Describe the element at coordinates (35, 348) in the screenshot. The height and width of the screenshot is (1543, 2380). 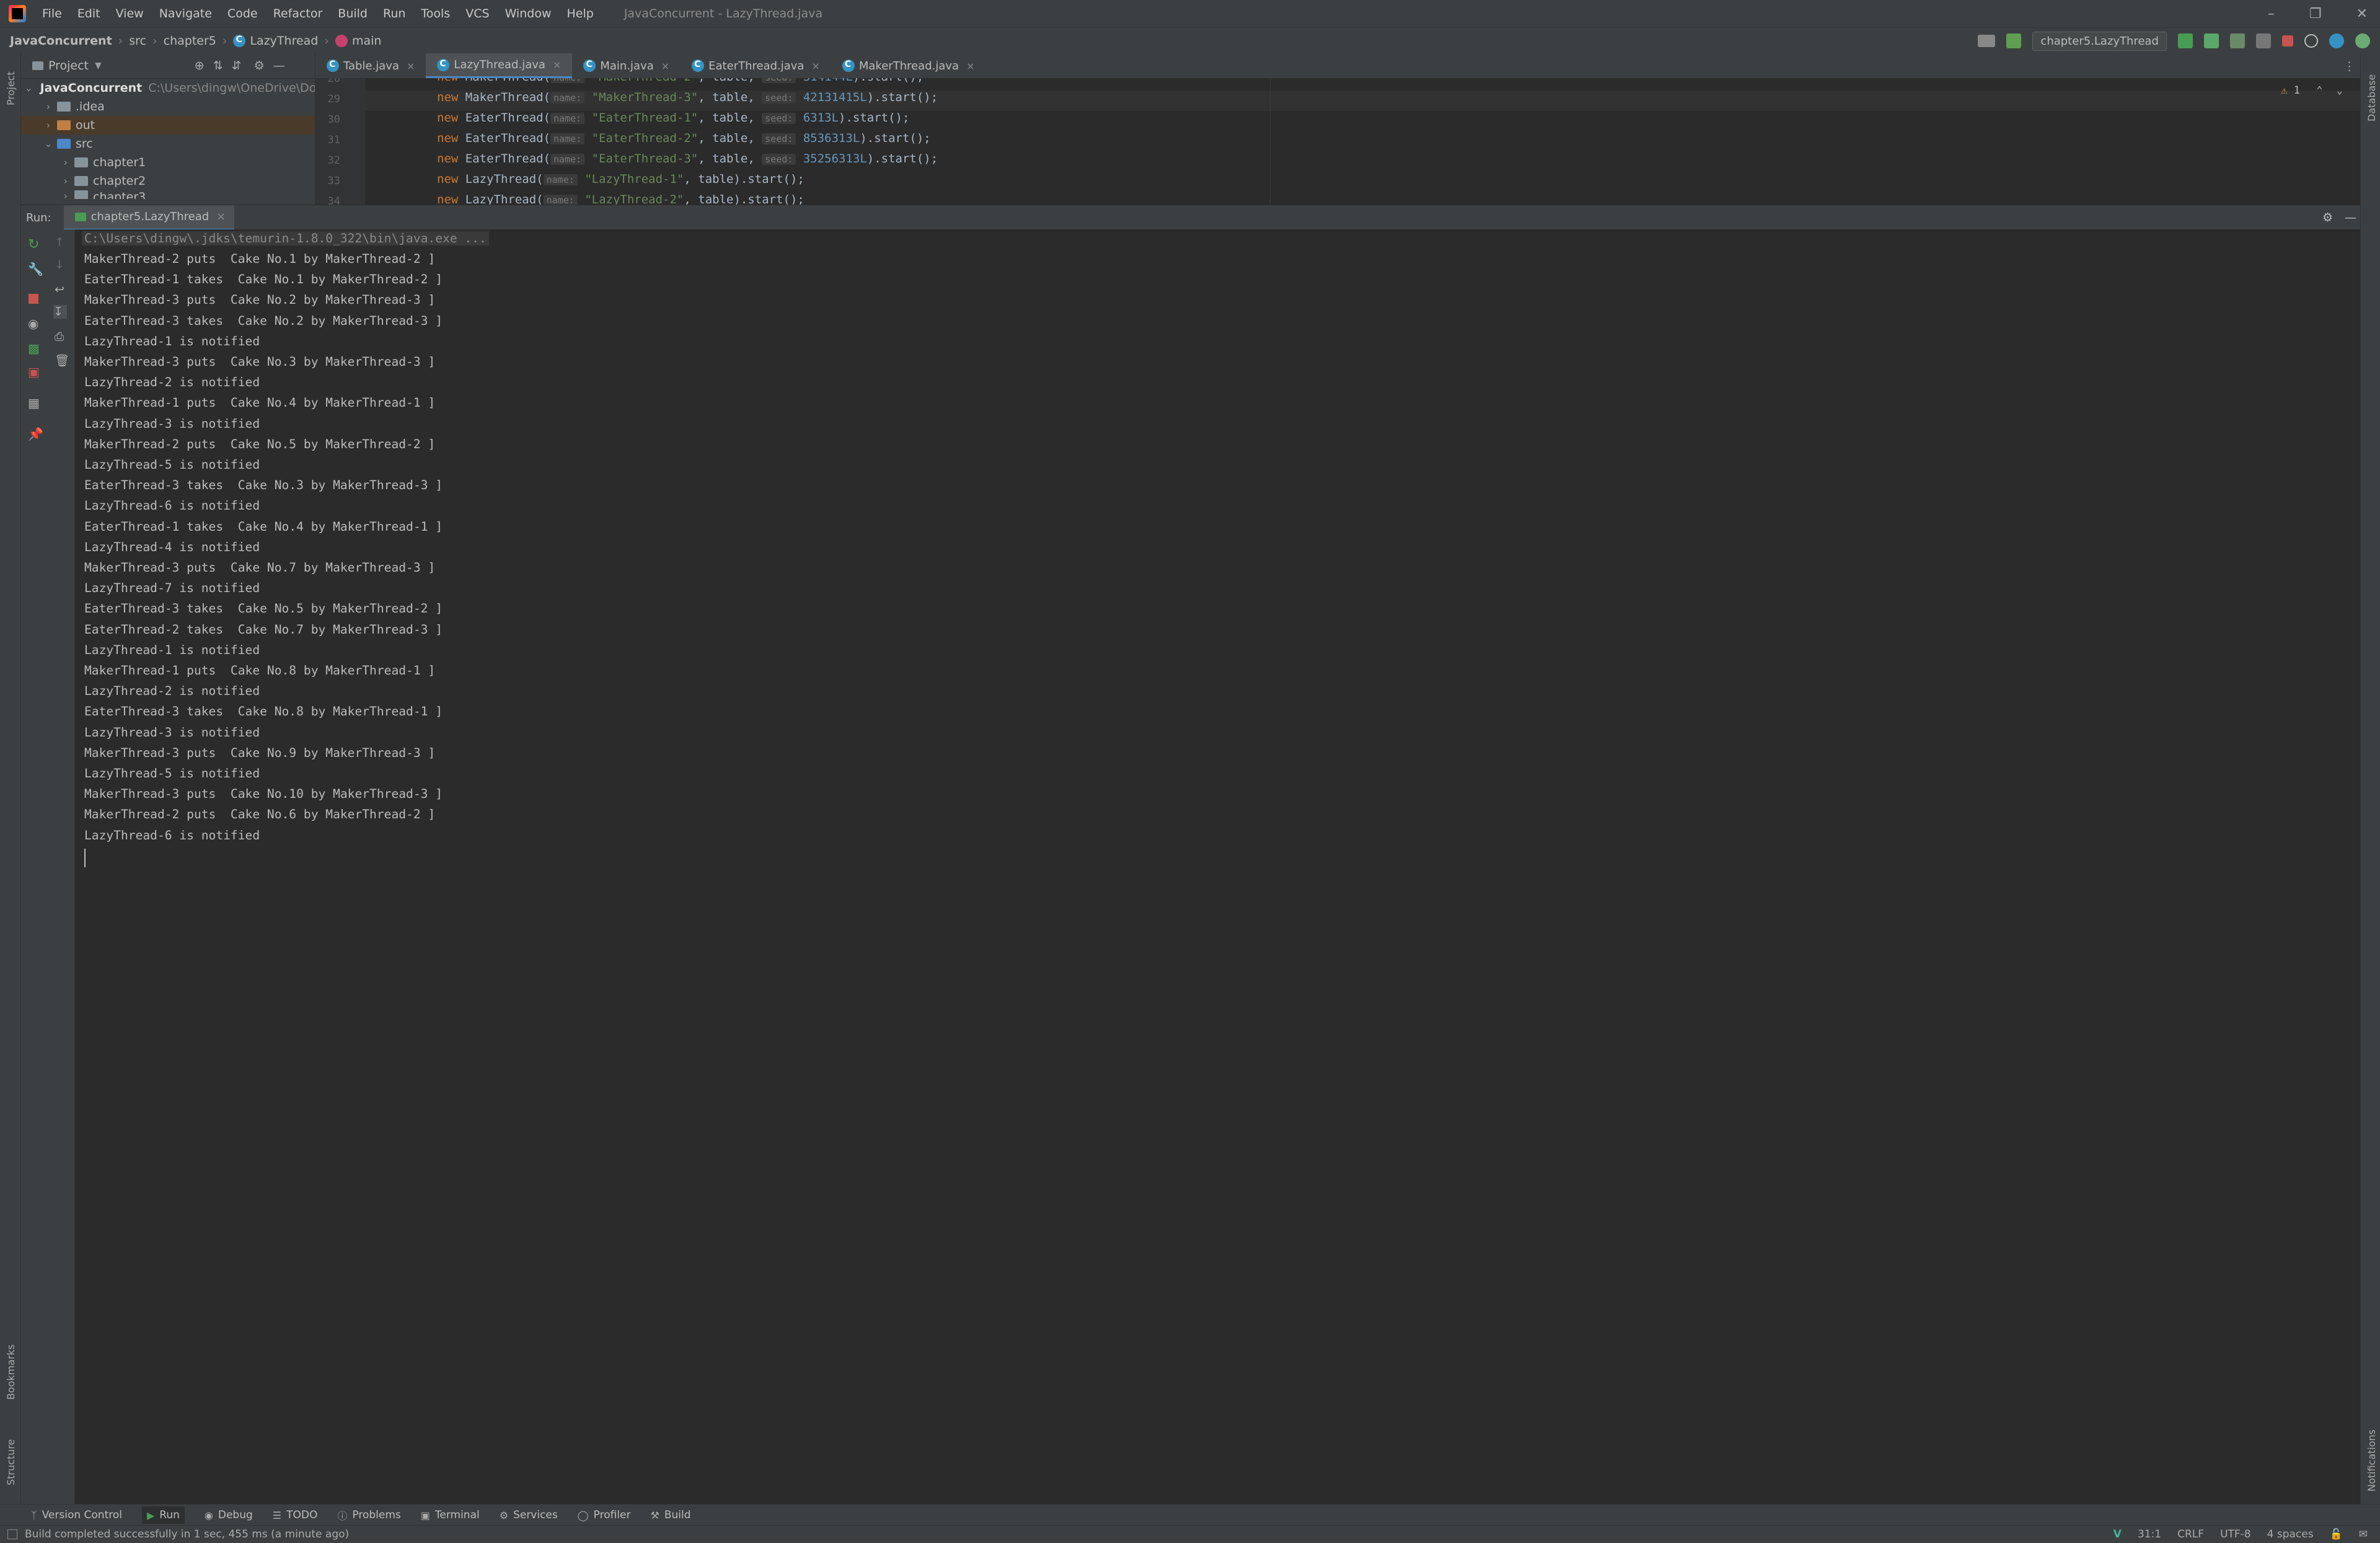
I see `restore-layout-icon: ▩` at that location.